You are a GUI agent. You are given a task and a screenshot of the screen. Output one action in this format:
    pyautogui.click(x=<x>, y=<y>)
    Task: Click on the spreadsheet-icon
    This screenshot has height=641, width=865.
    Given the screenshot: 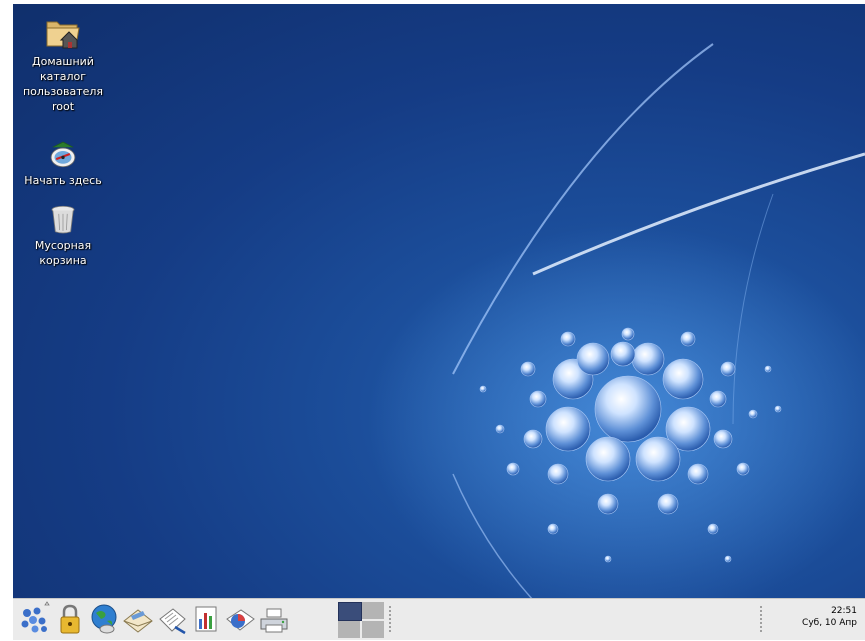 What is the action you would take?
    pyautogui.click(x=206, y=619)
    